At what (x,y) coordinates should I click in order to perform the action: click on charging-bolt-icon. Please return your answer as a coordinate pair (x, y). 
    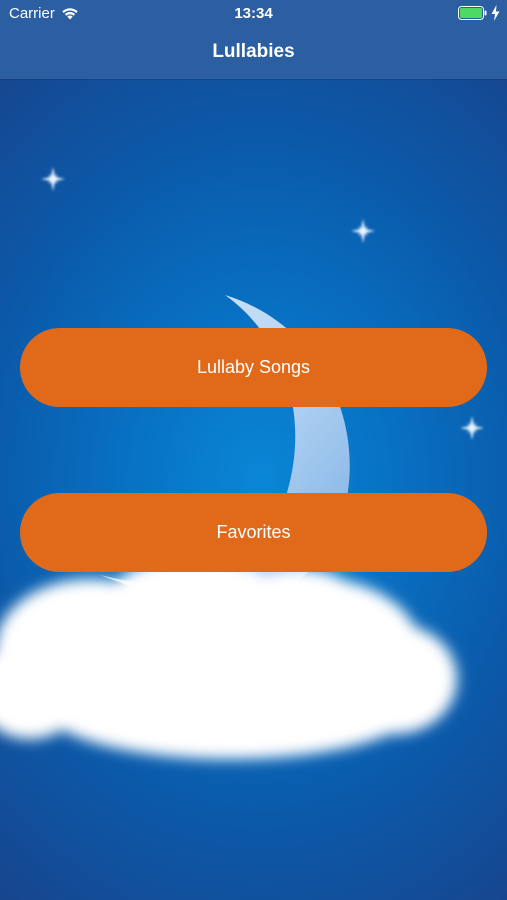
    Looking at the image, I should click on (495, 13).